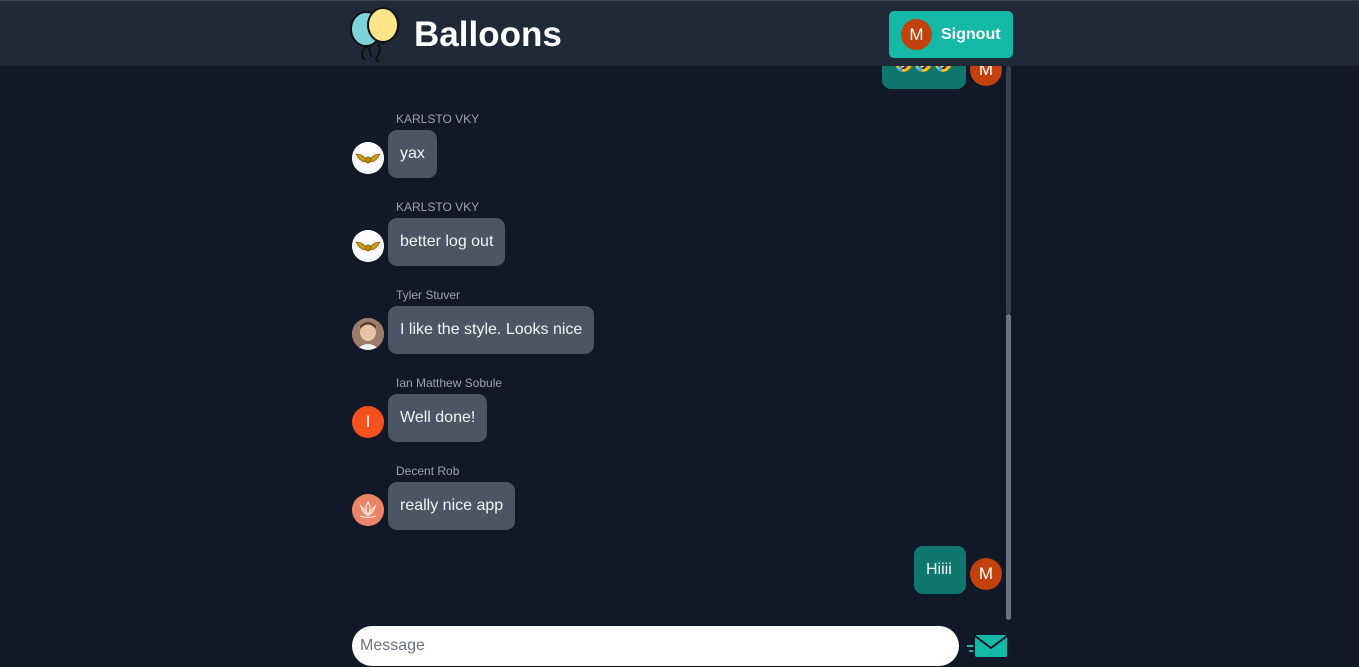 This screenshot has width=1359, height=667. Describe the element at coordinates (940, 570) in the screenshot. I see `message-bubble: Hiiii` at that location.